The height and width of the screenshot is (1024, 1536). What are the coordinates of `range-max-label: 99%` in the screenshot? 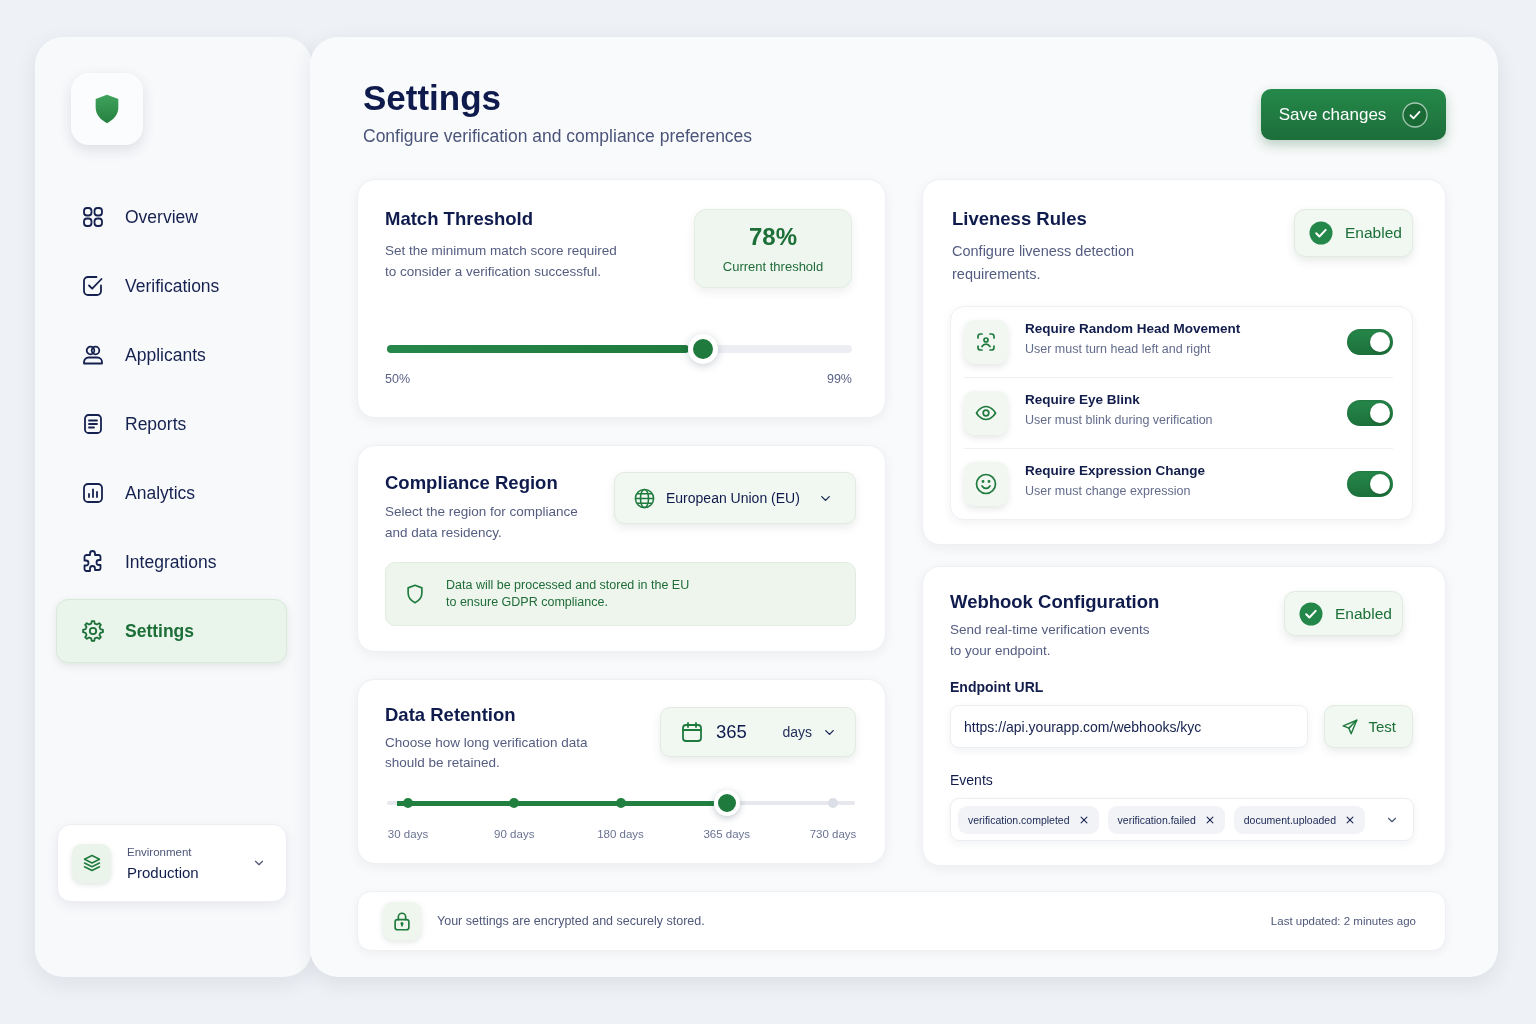 It's located at (839, 379).